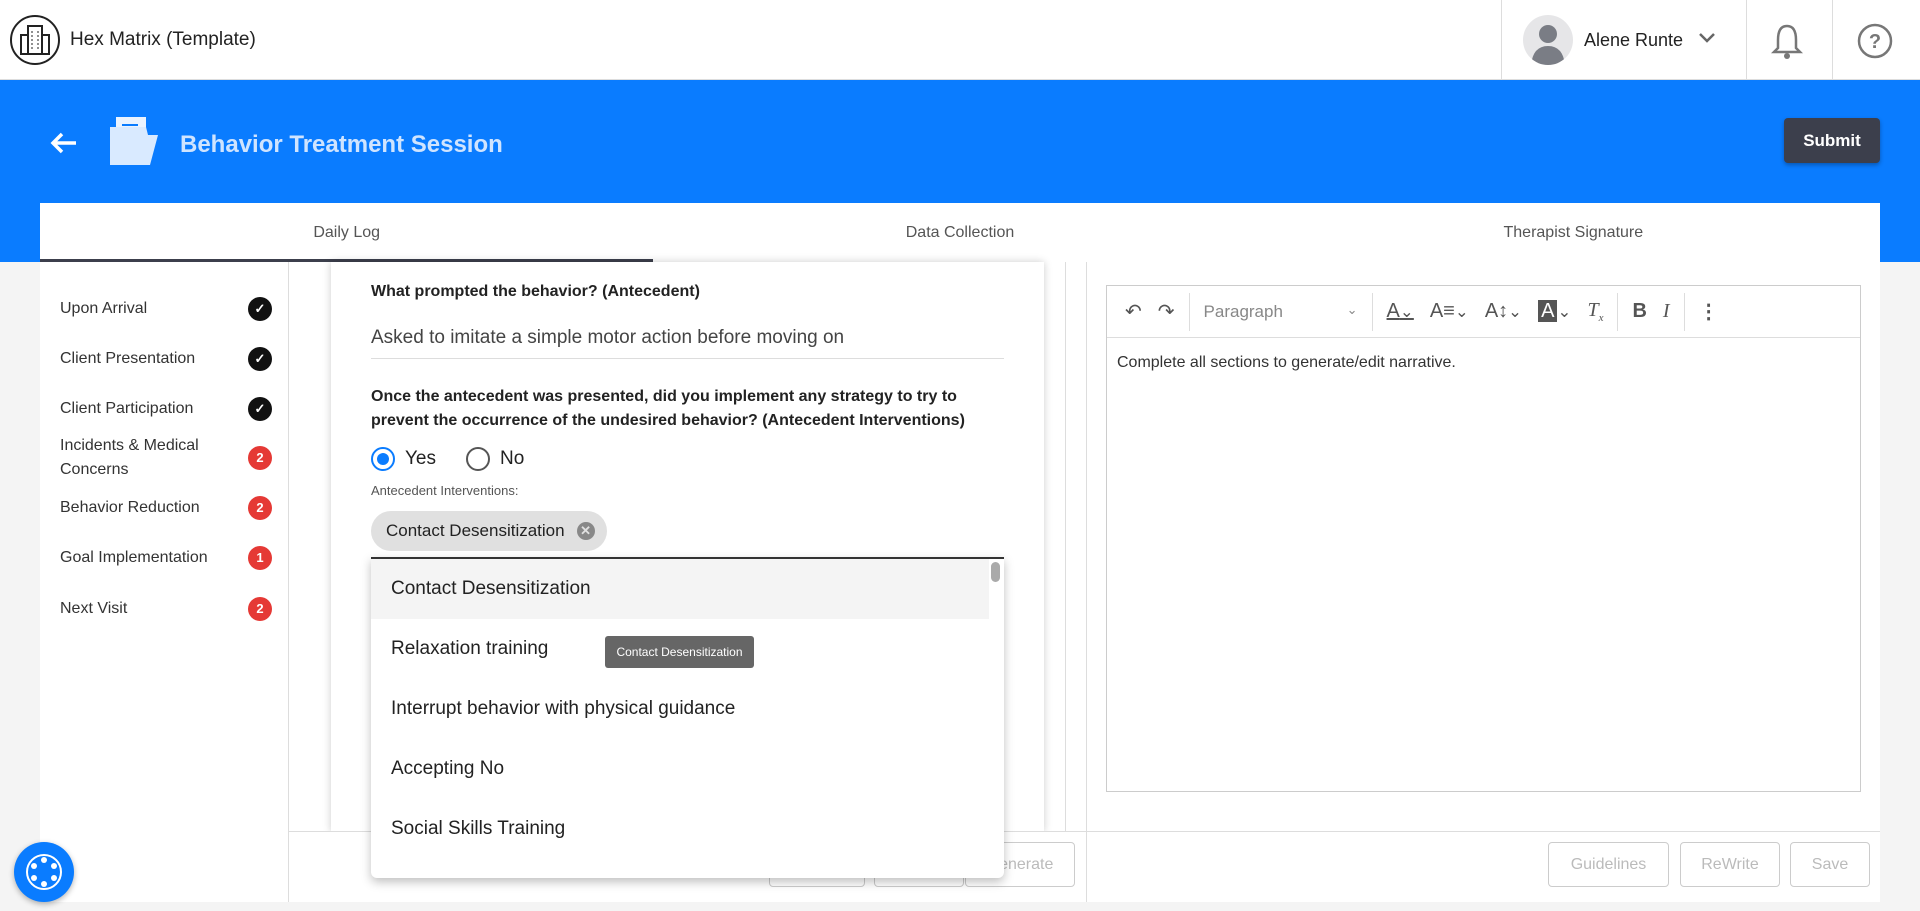 The image size is (1920, 911). I want to click on sidebar-item-behavior-reduction: Behavior Reduction 2, so click(166, 508).